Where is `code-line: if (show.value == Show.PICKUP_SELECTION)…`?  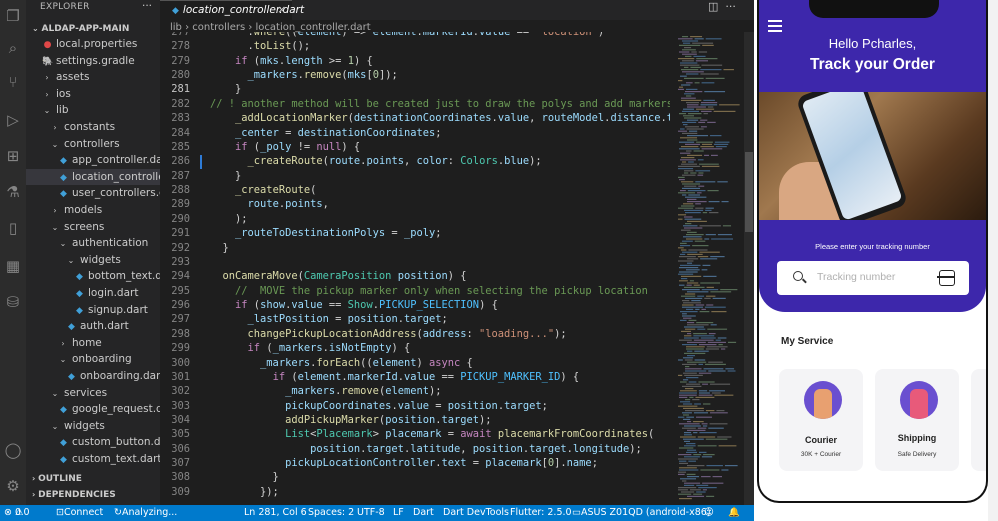
code-line: if (show.value == Show.PICKUP_SELECTION)… is located at coordinates (354, 305).